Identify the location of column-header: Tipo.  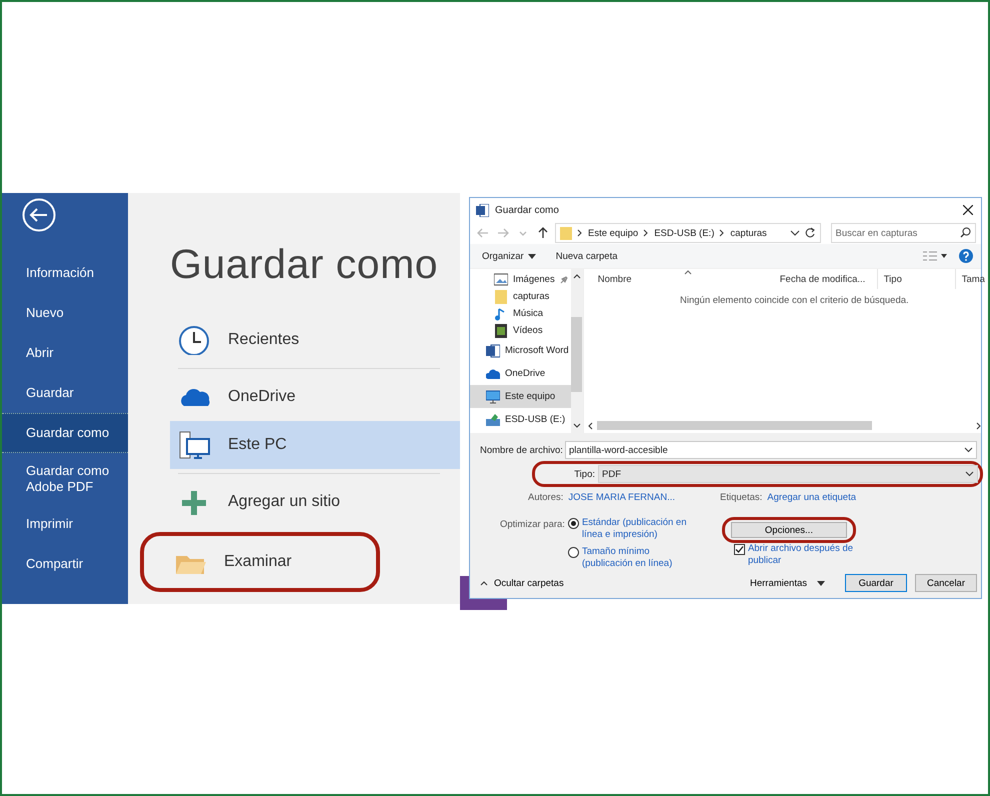
(917, 279).